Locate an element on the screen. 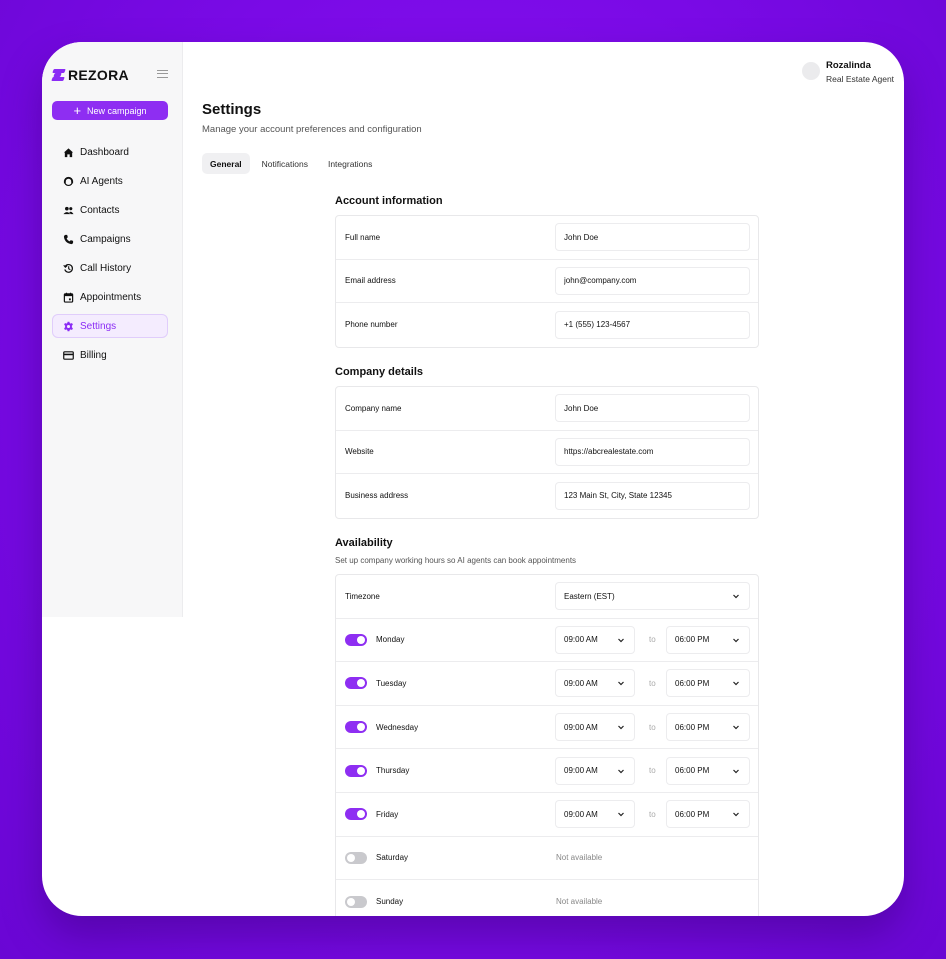 Image resolution: width=946 pixels, height=959 pixels. tuesday-start-select: 09:00 AM is located at coordinates (595, 683).